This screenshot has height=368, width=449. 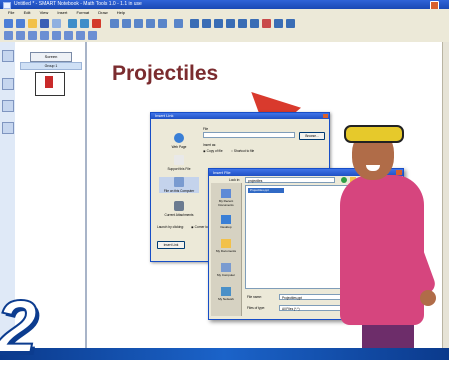 I want to click on option-file-on-computer: File on this Computer, so click(x=179, y=185).